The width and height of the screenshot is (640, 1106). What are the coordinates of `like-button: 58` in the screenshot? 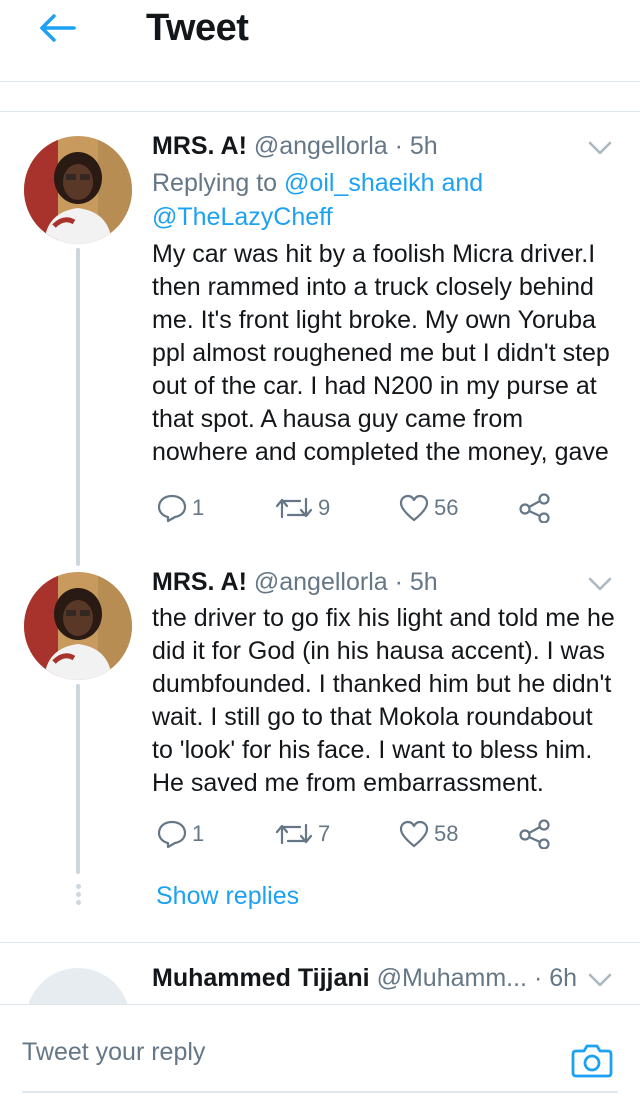 It's located at (428, 834).